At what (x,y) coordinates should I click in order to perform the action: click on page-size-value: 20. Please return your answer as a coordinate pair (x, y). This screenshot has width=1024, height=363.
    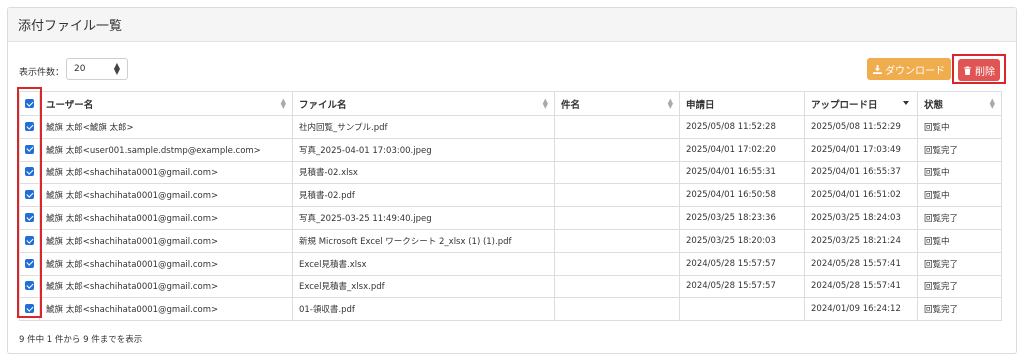
    Looking at the image, I should click on (80, 69).